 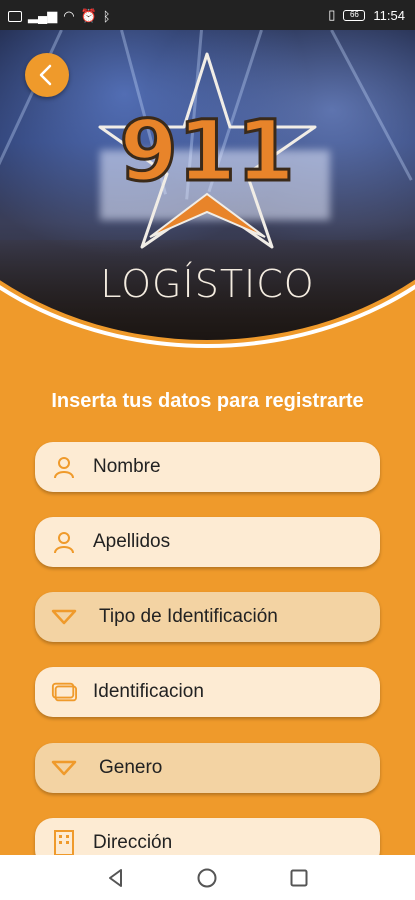 I want to click on tipo-identificacion-select: Tipo de Identificación, so click(x=207, y=617).